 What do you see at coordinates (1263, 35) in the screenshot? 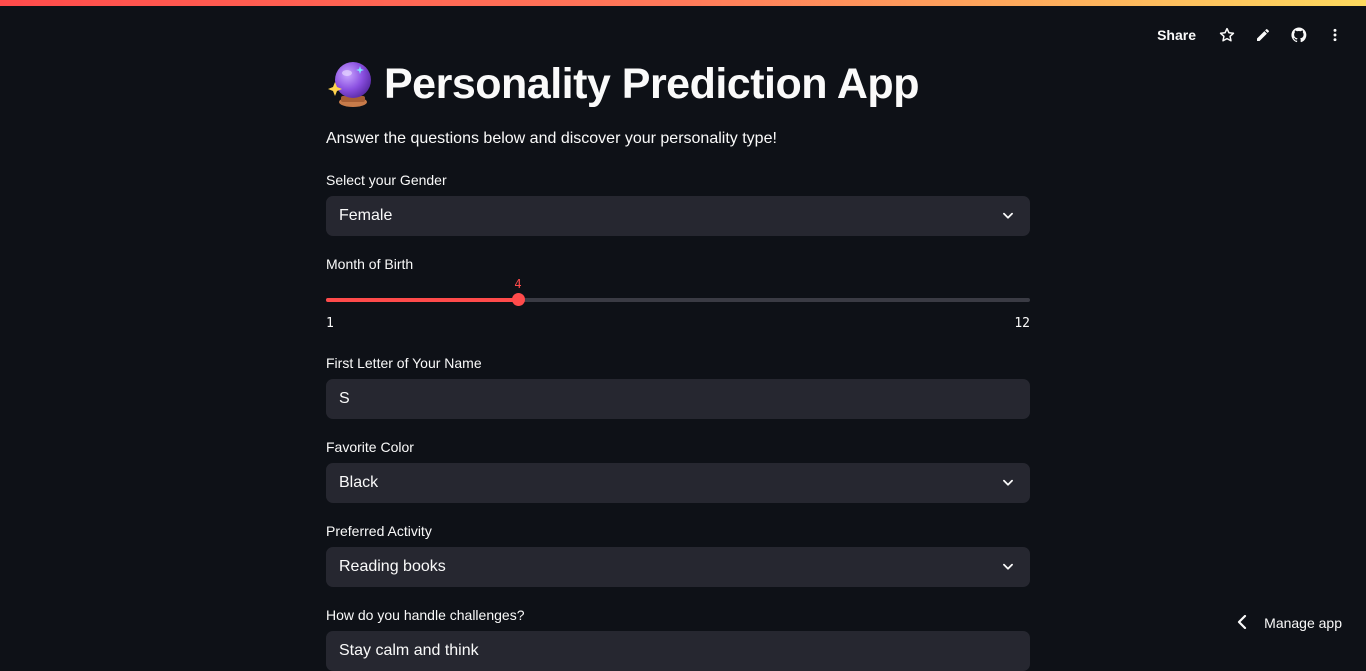
I see `pencil-icon` at bounding box center [1263, 35].